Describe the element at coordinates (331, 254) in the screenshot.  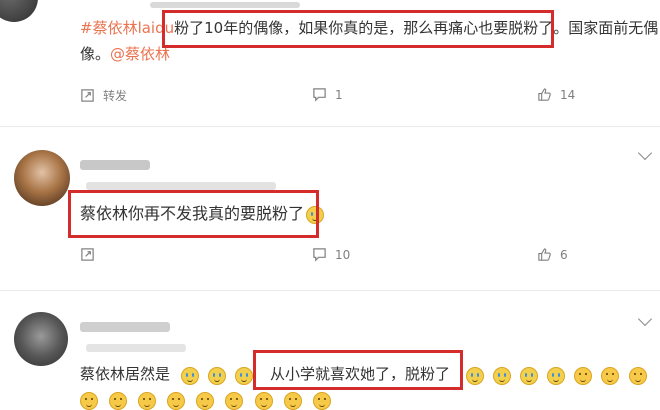
I see `comment-button: 10` at that location.